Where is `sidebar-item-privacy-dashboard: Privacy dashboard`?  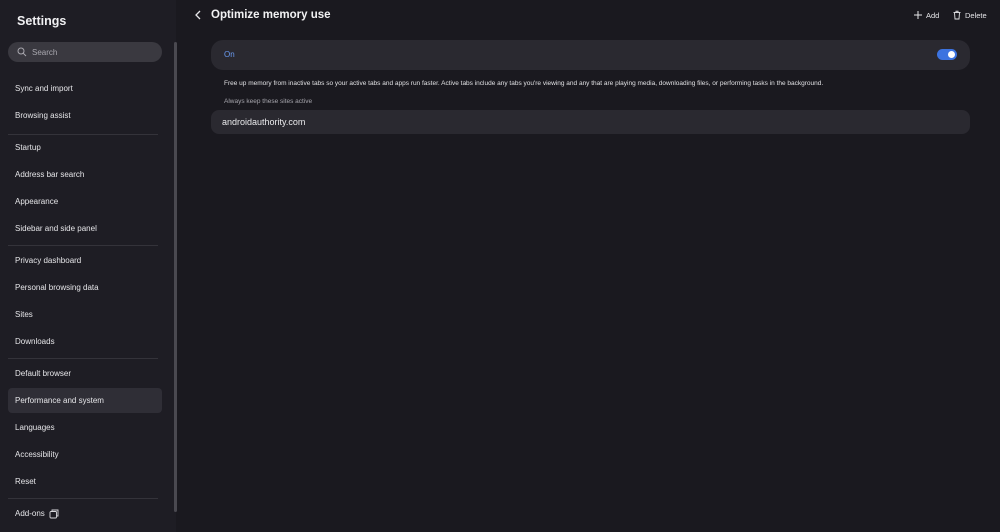 sidebar-item-privacy-dashboard: Privacy dashboard is located at coordinates (85, 260).